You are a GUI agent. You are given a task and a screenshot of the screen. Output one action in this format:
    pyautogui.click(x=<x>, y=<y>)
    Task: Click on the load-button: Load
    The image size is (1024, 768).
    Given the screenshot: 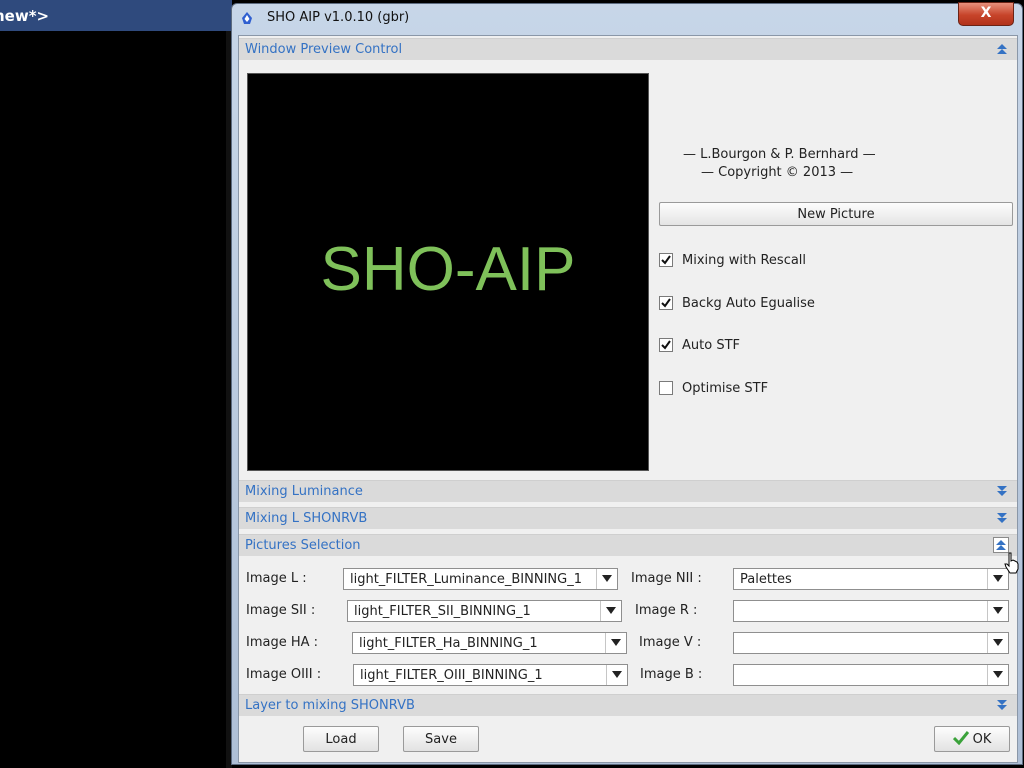 What is the action you would take?
    pyautogui.click(x=341, y=739)
    